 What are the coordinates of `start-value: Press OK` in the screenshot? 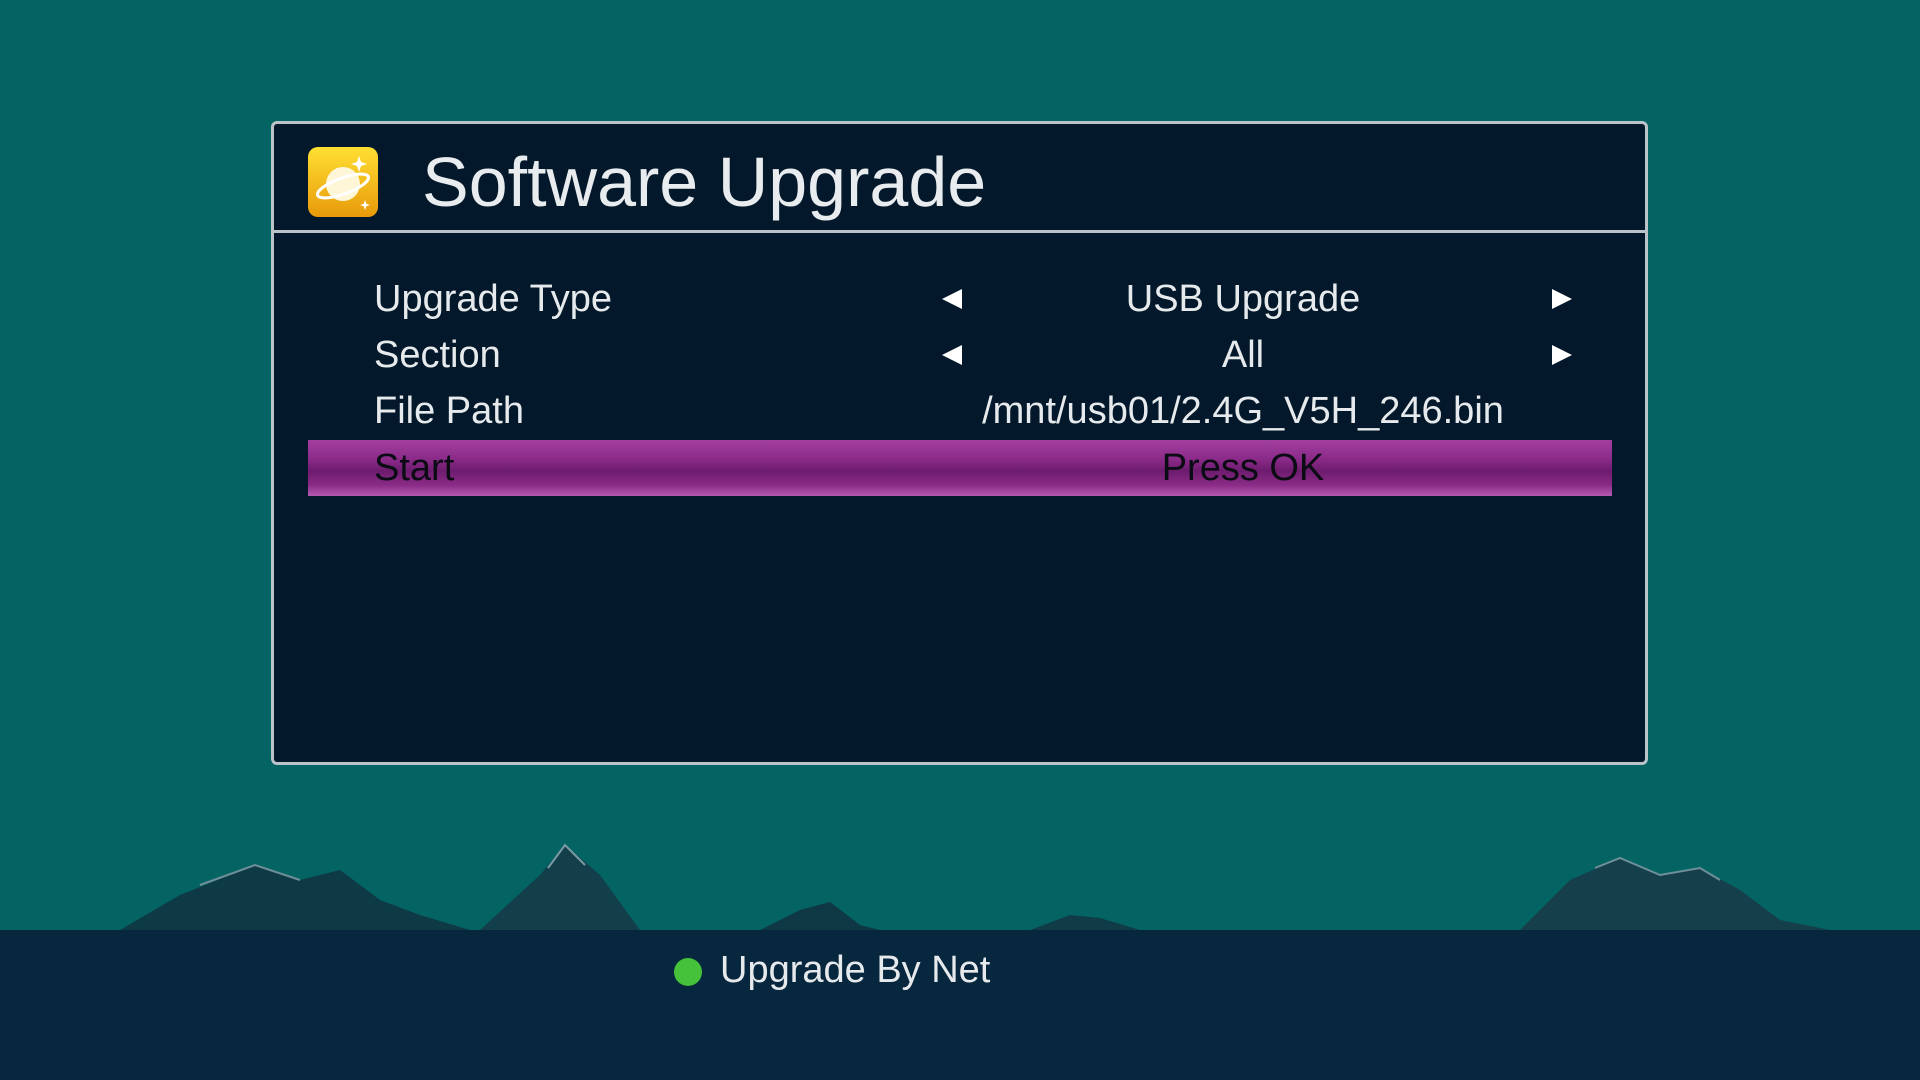 It's located at (1243, 468).